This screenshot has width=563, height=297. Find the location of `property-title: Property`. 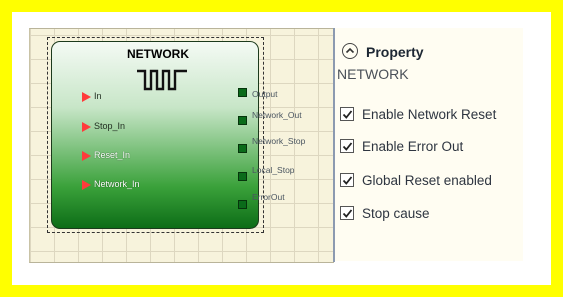

property-title: Property is located at coordinates (395, 52).